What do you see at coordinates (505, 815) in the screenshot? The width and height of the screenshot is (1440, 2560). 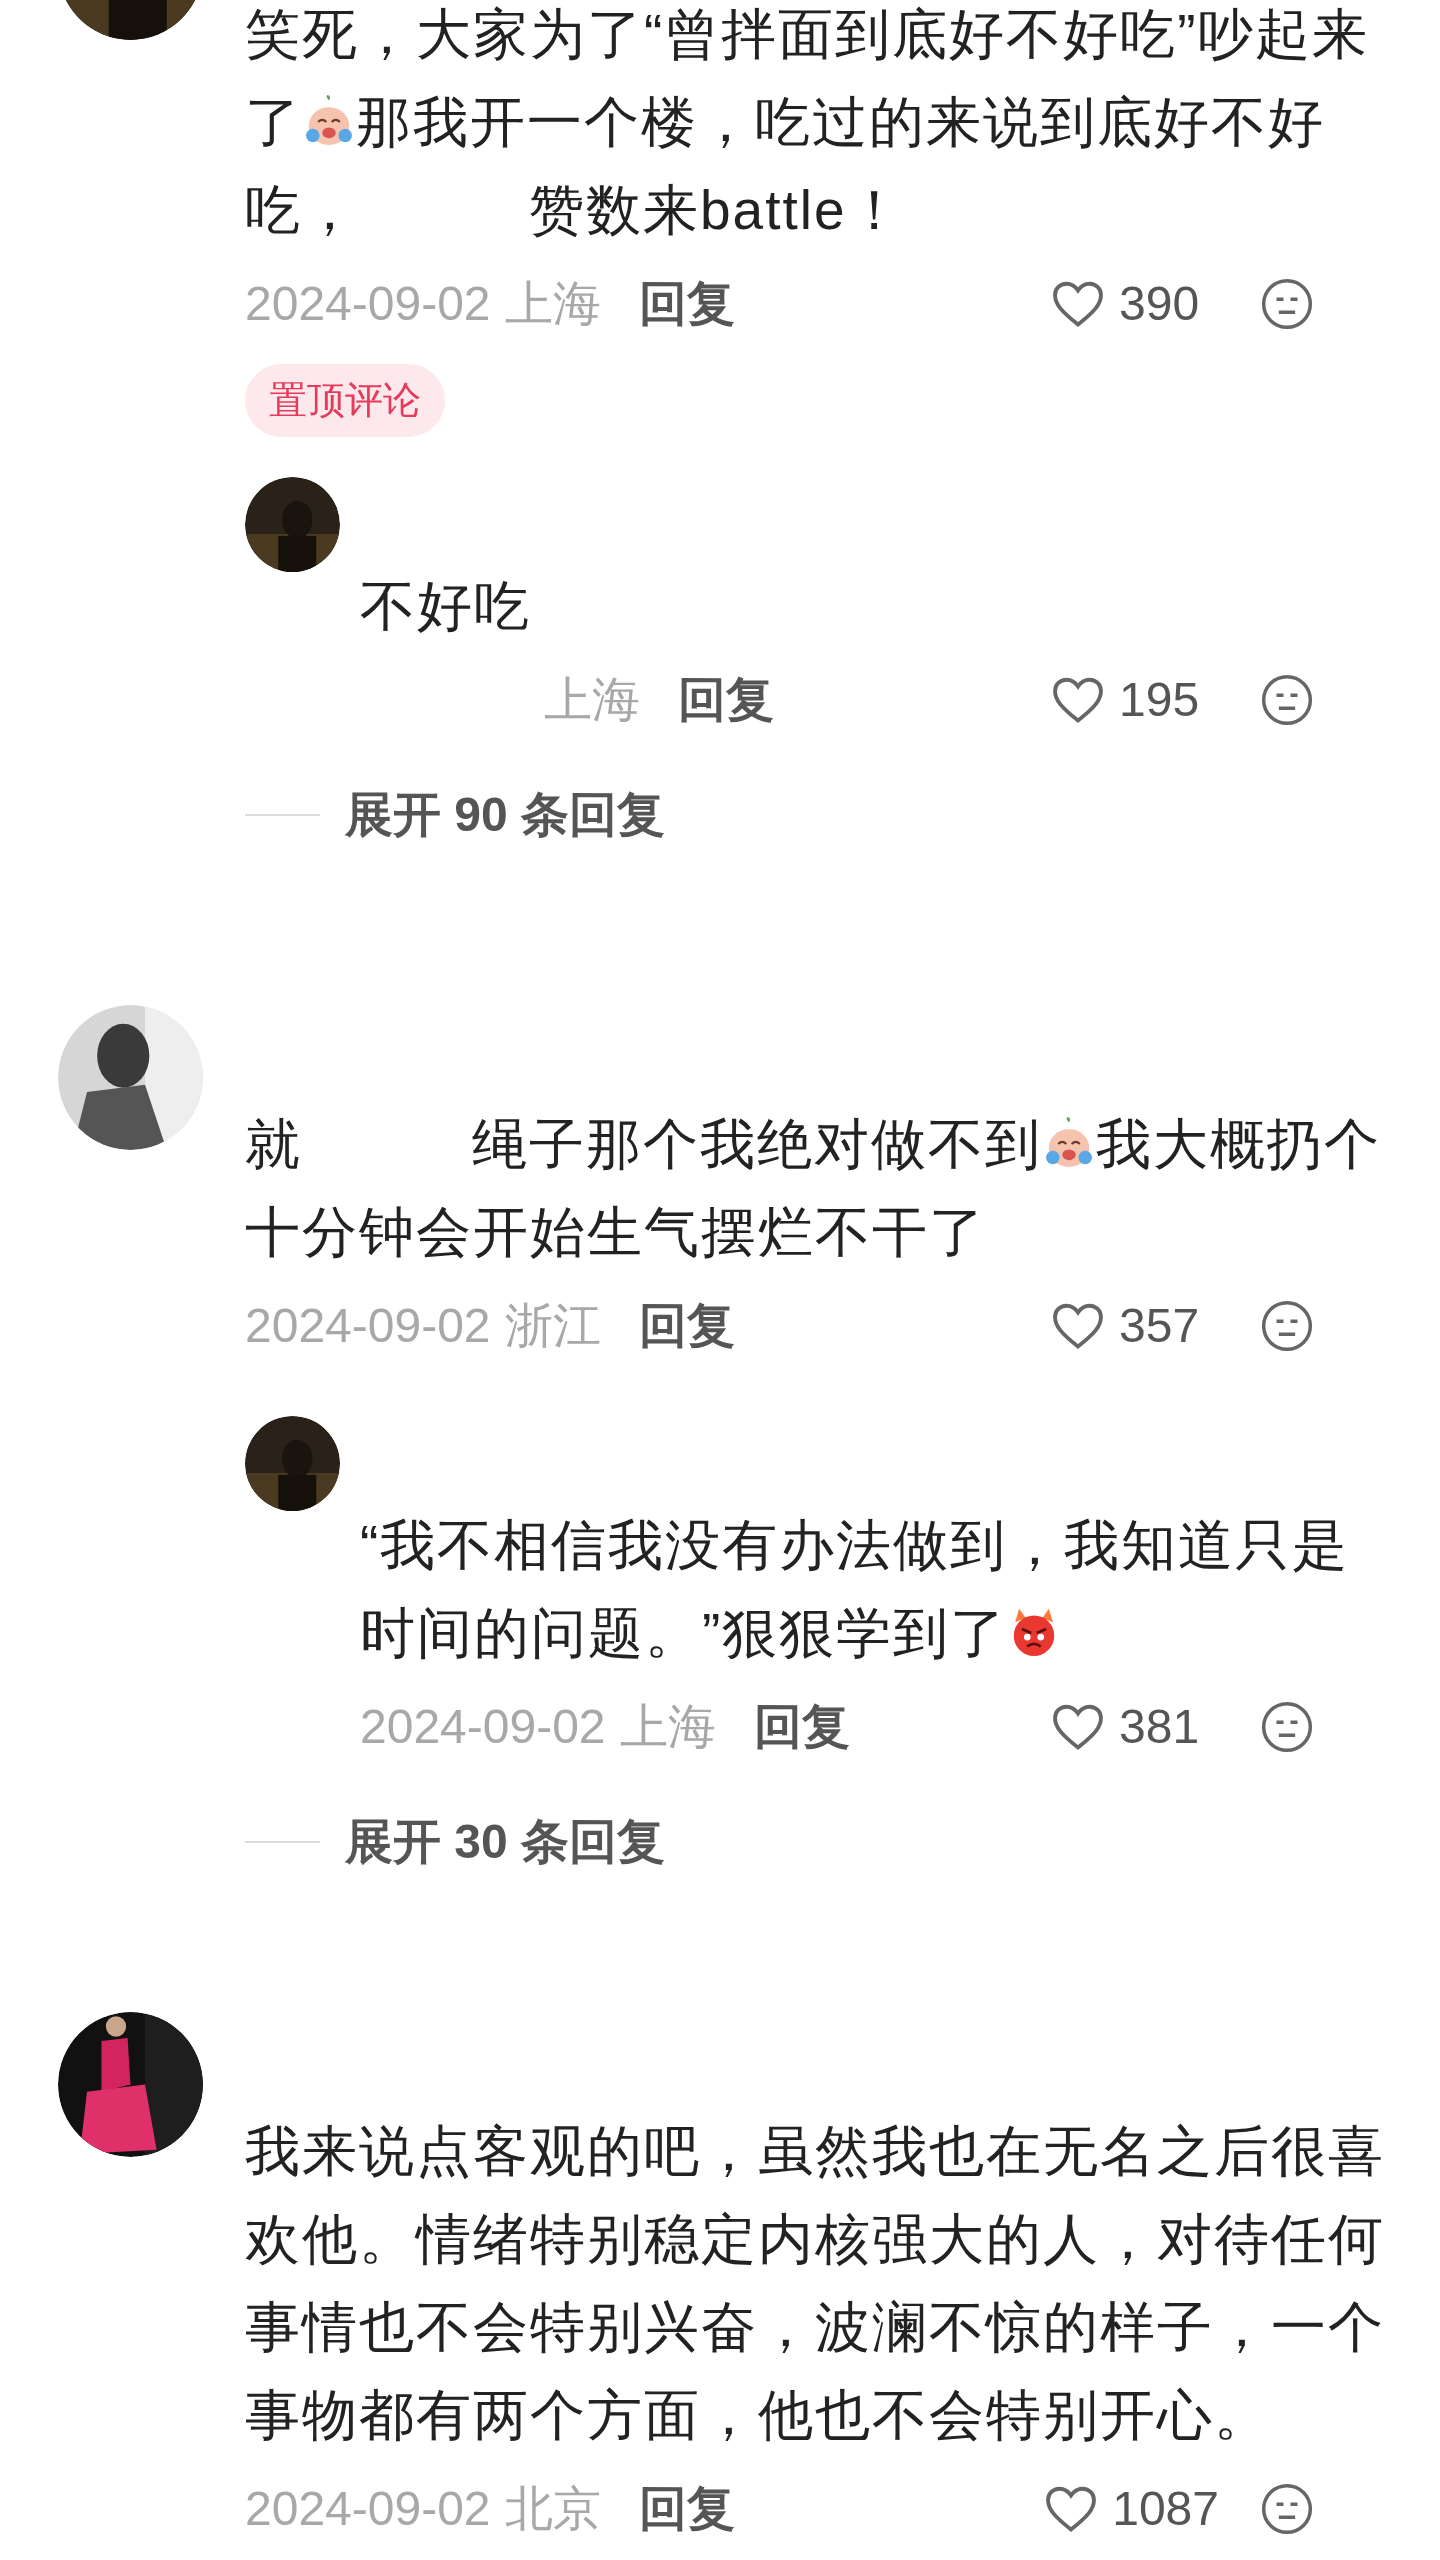 I see `expand-replies-button: 展开 90 条回复` at bounding box center [505, 815].